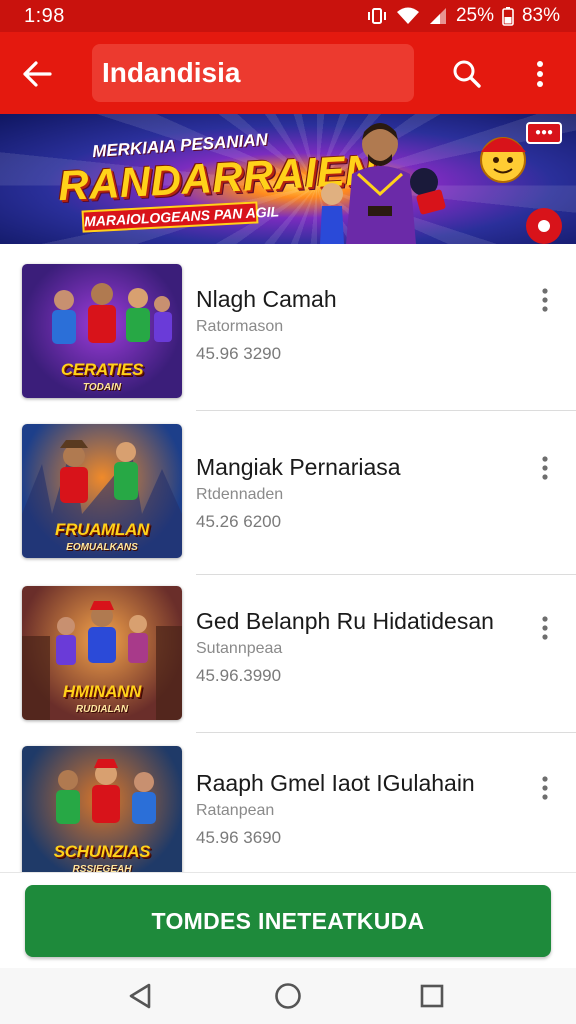 This screenshot has width=576, height=1024. I want to click on nav-home-icon, so click(288, 996).